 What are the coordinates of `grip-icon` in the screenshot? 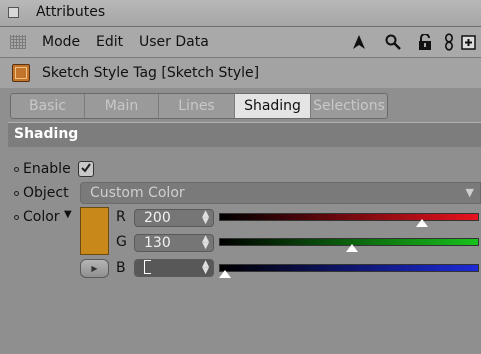 It's located at (18, 42).